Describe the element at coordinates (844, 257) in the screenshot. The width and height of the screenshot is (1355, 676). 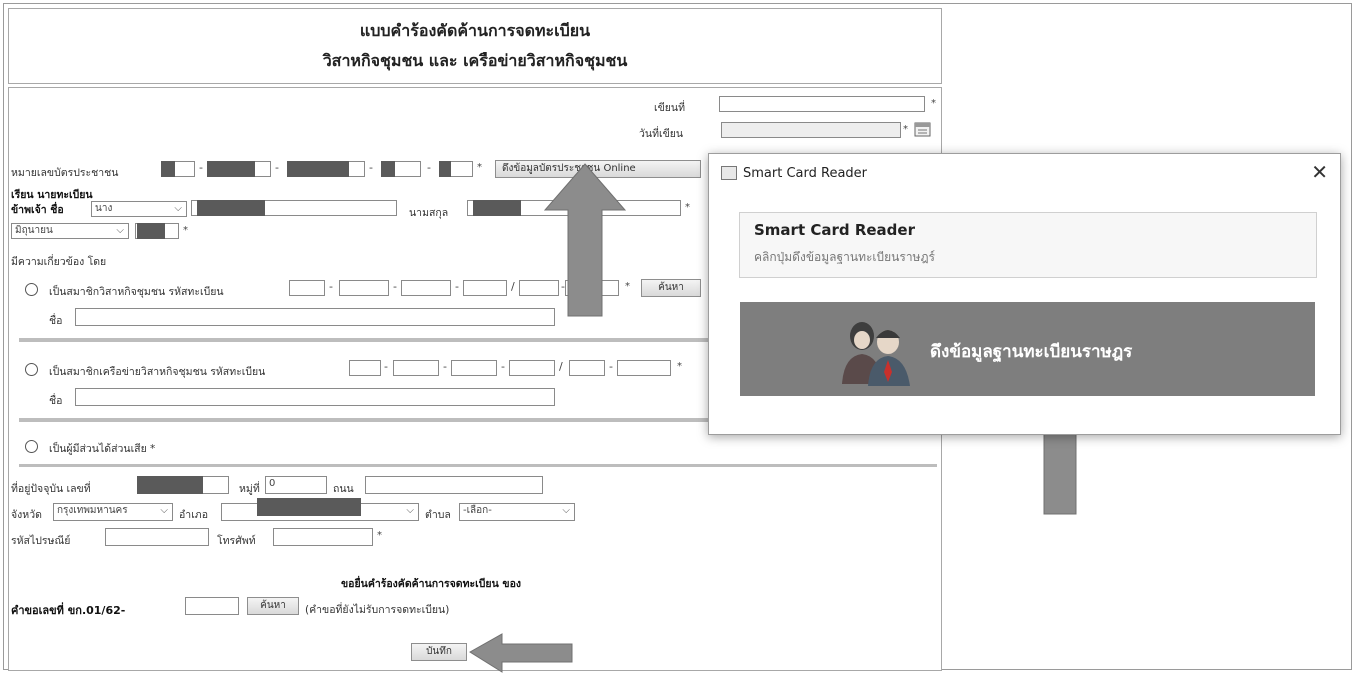
I see `card-subtitle: คลิกปุ่มดึงข้อมูลฐานทะเบียนราษฎร์` at that location.